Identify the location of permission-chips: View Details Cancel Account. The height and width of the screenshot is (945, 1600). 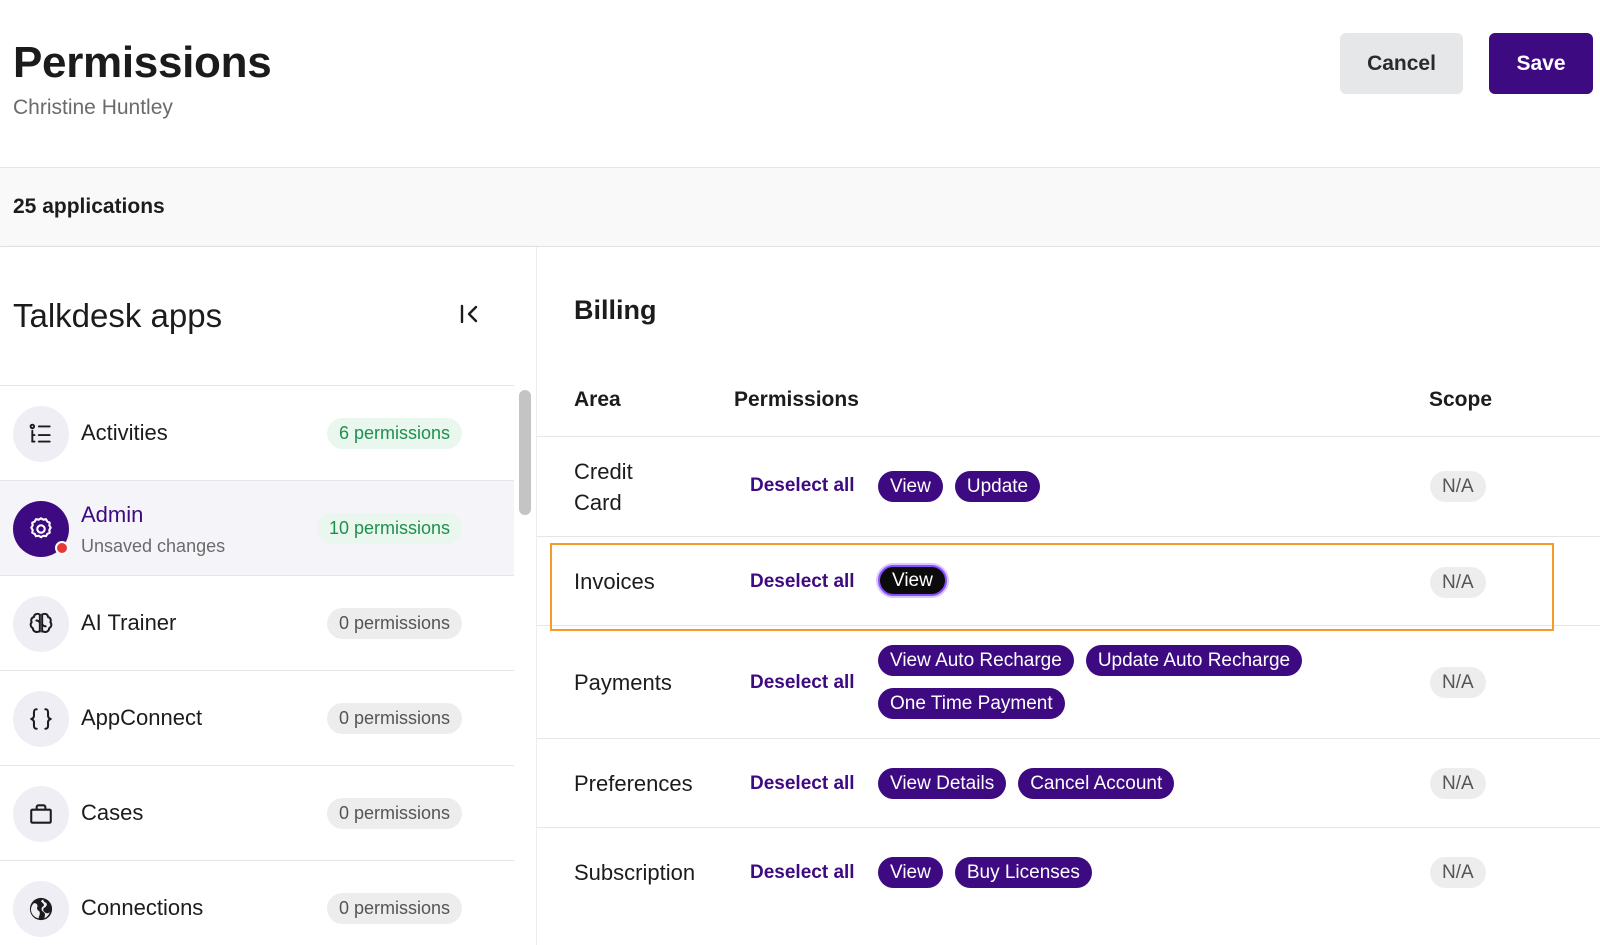
(1093, 783).